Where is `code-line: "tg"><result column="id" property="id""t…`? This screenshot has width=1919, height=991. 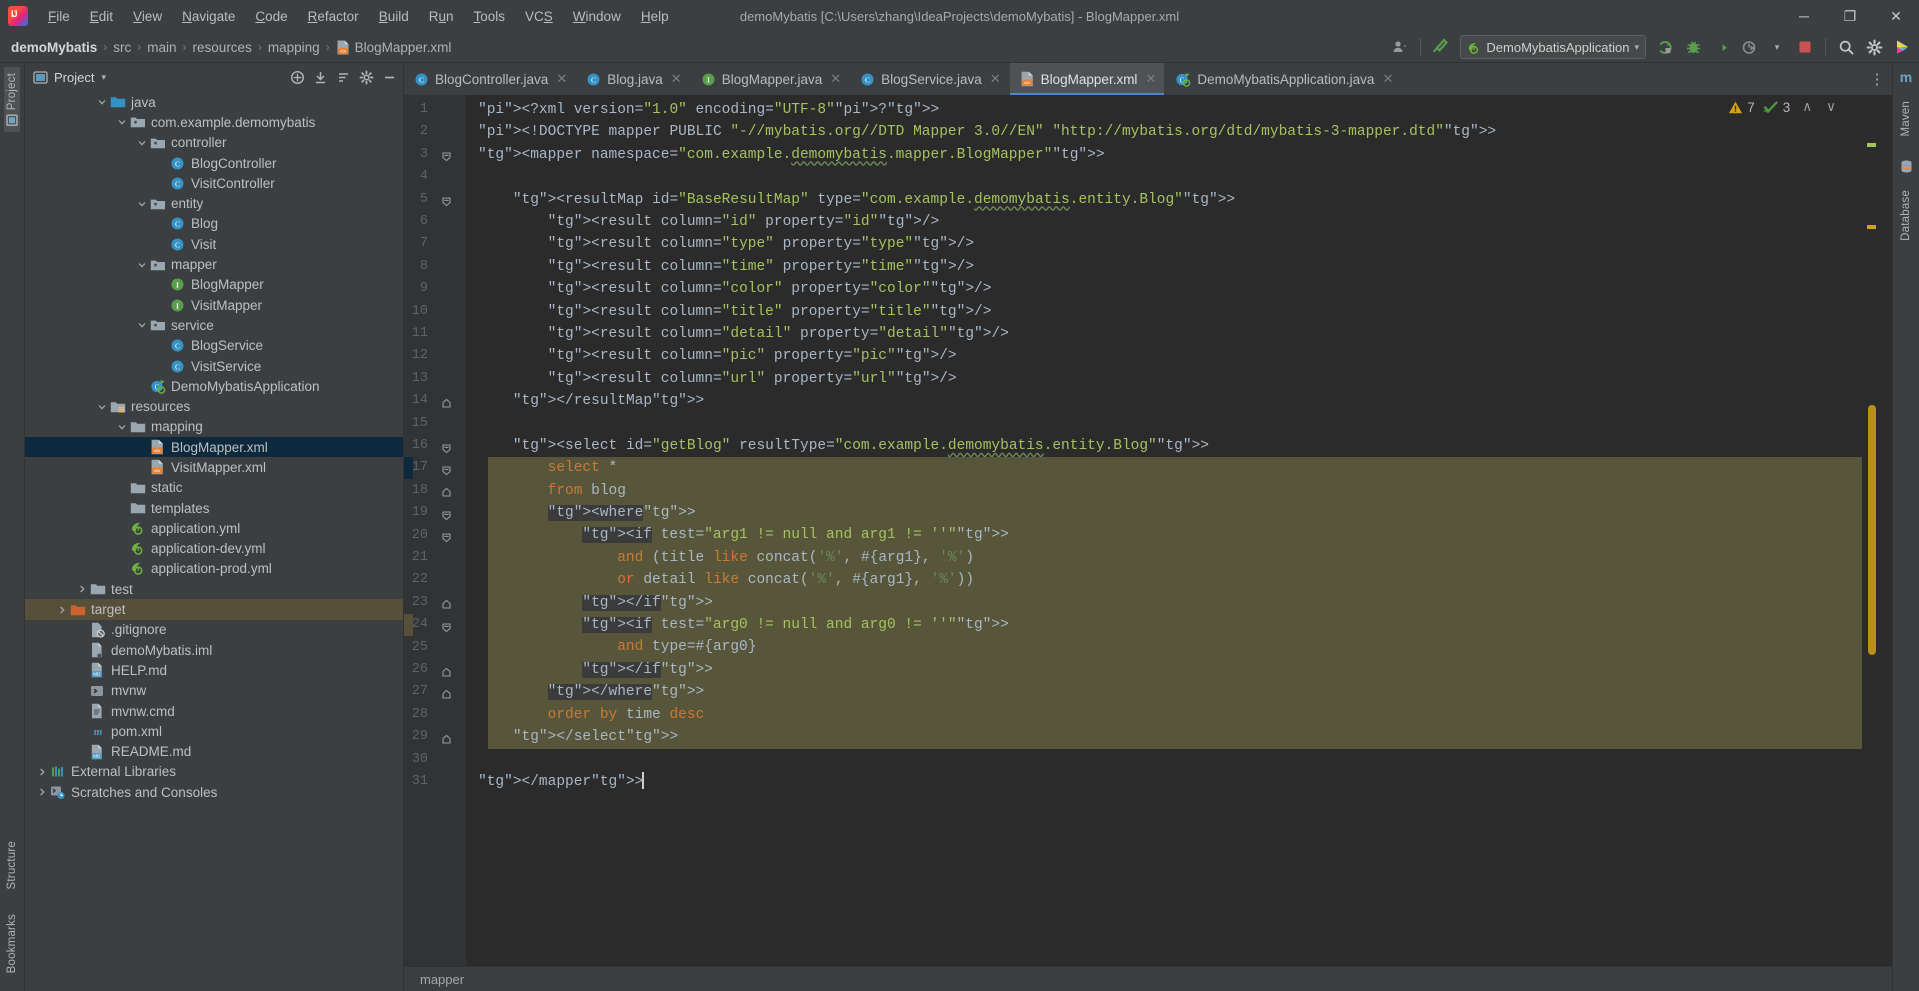 code-line: "tg"><result column="id" property="id""t… is located at coordinates (1179, 222).